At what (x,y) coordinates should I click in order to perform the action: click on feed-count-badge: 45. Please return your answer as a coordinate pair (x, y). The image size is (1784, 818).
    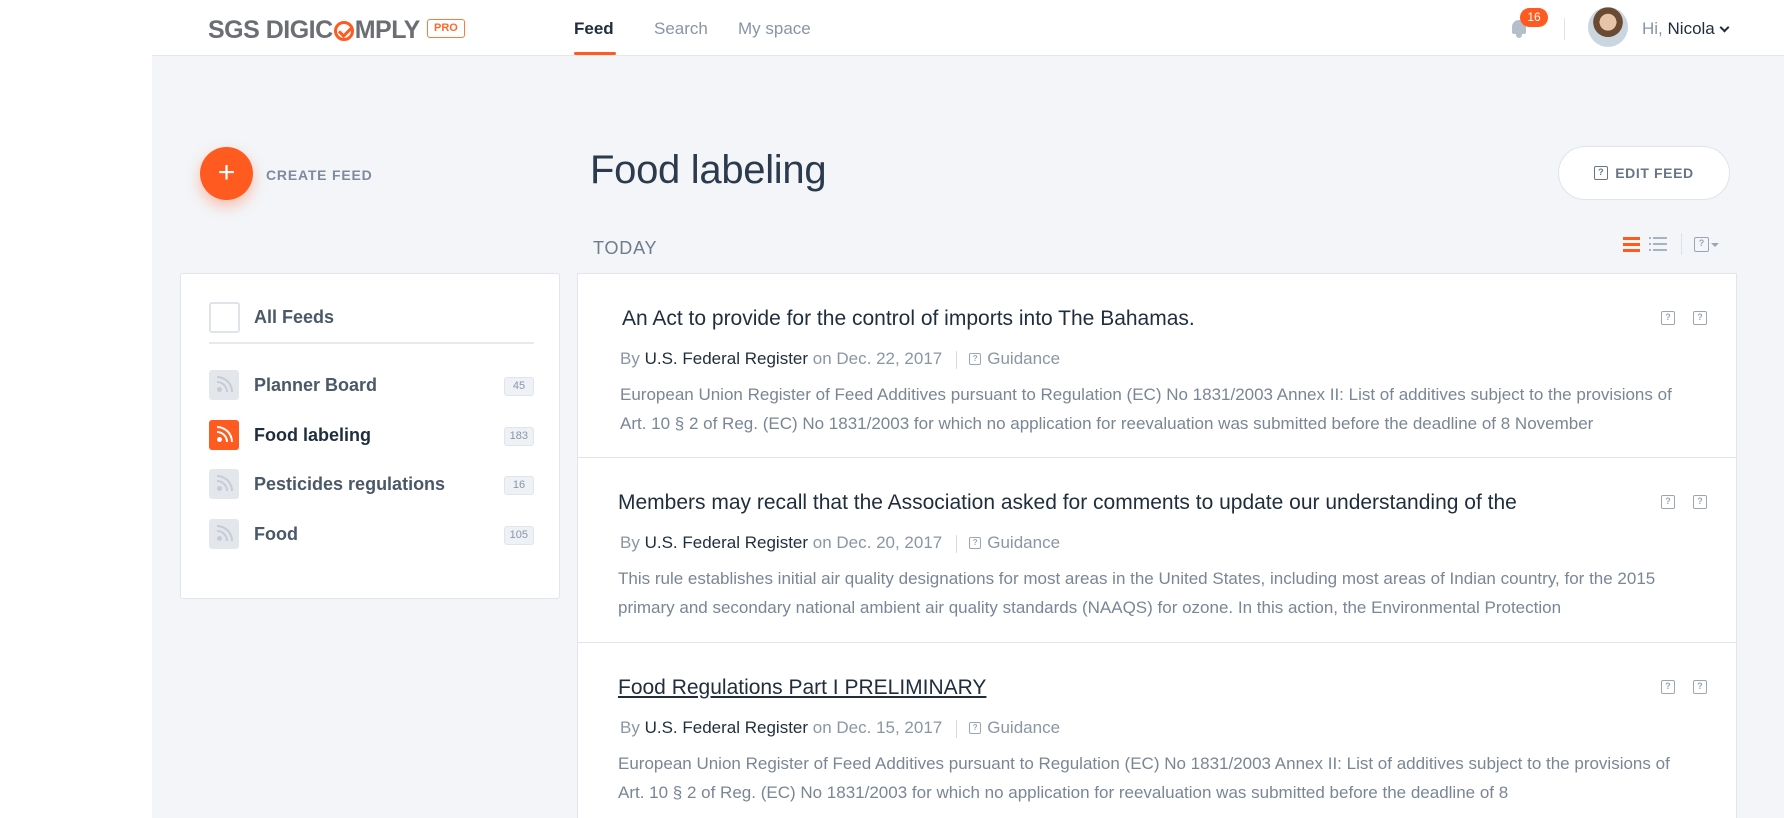
    Looking at the image, I should click on (519, 386).